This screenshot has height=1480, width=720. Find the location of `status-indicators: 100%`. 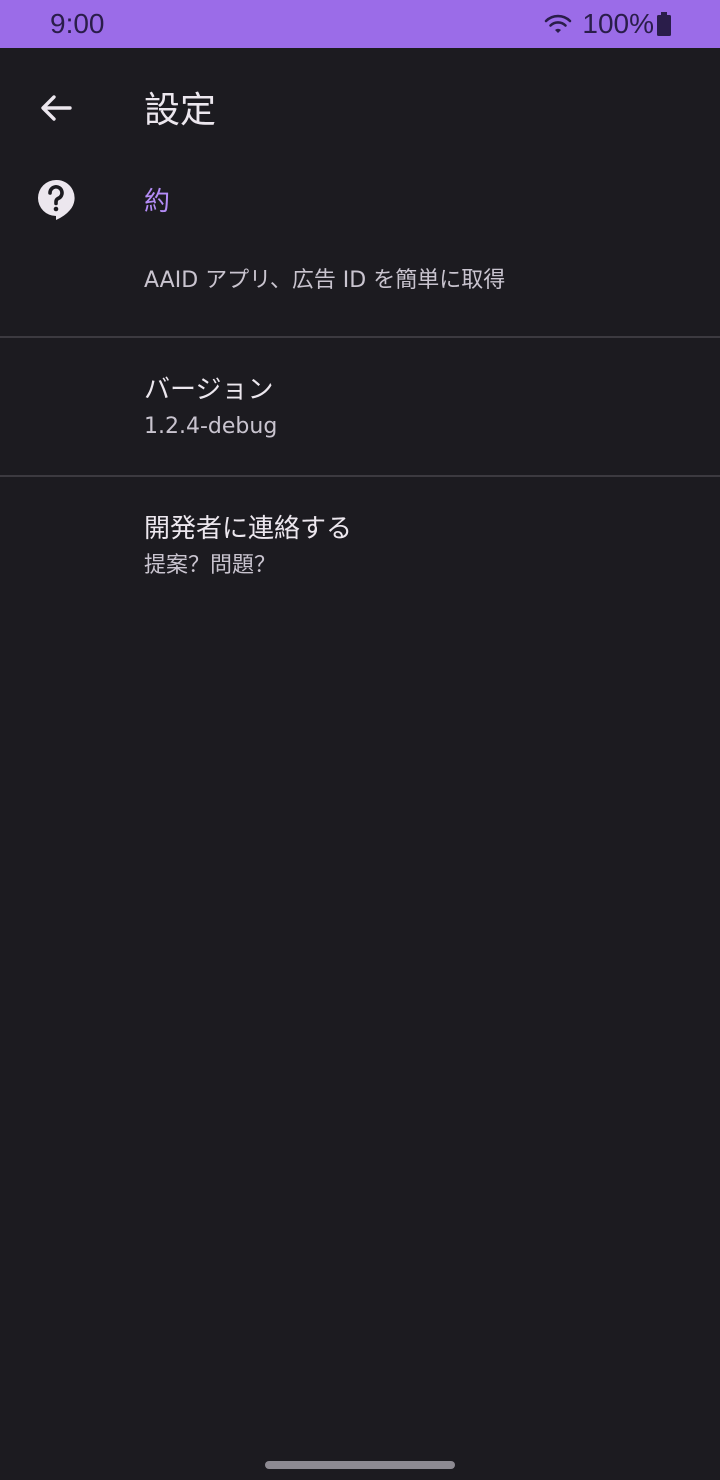

status-indicators: 100% is located at coordinates (608, 24).